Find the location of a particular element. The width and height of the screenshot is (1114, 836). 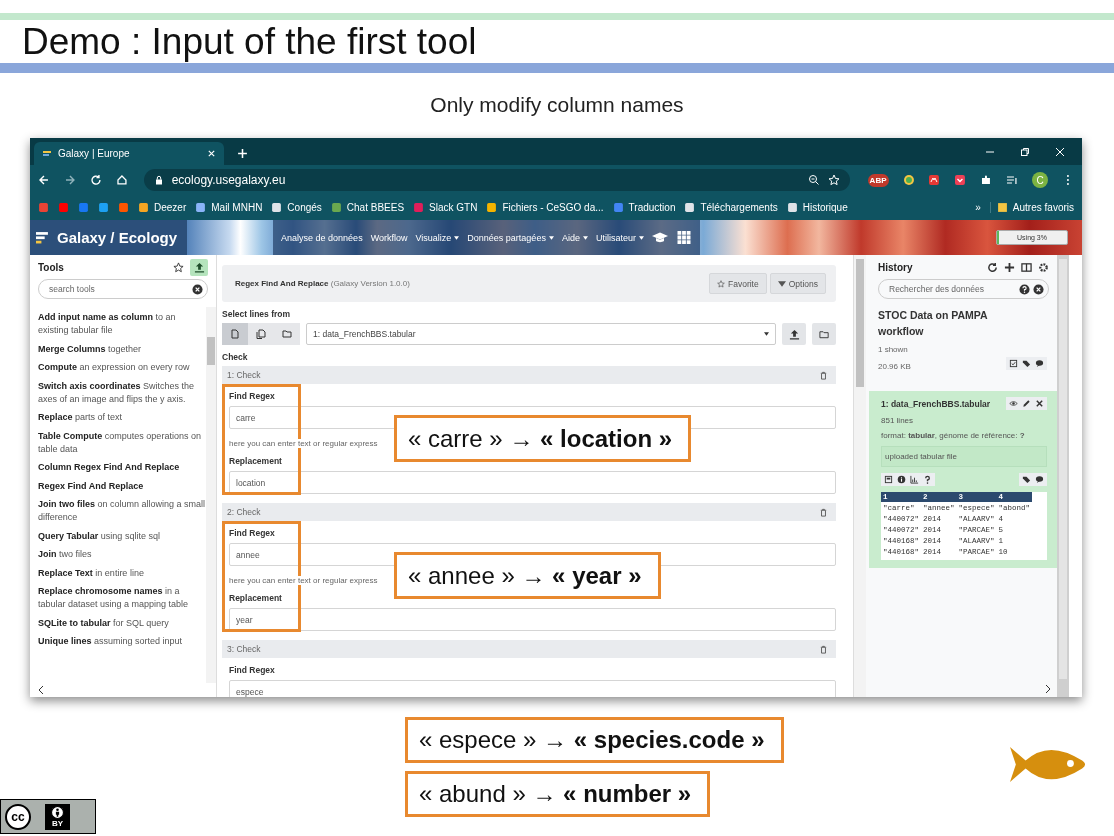

nav-menu-item: Données partagées is located at coordinates (510, 237).